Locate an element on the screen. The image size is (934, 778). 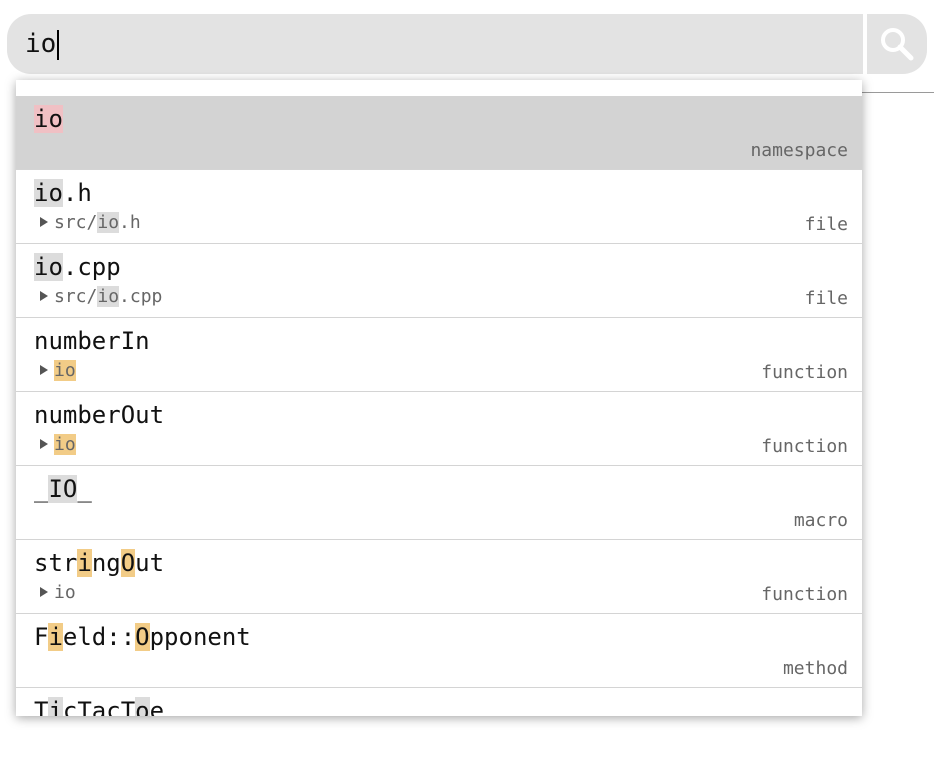
result-kind: namespace is located at coordinates (799, 150).